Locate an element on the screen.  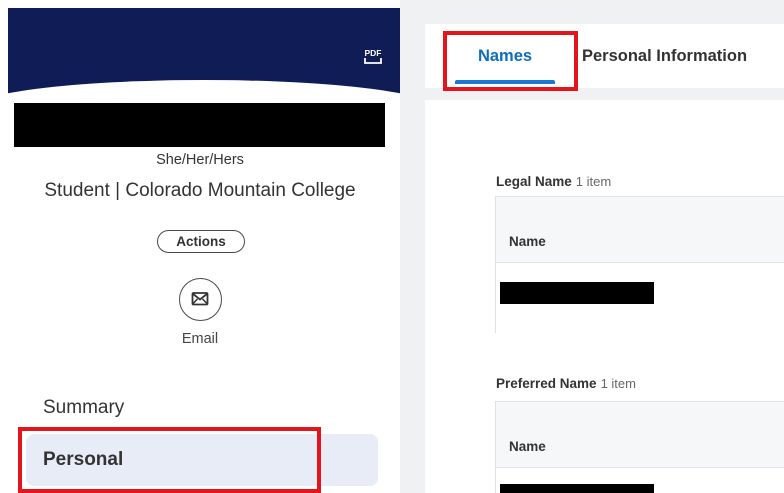
pronouns: She/Her/Hers is located at coordinates (200, 160).